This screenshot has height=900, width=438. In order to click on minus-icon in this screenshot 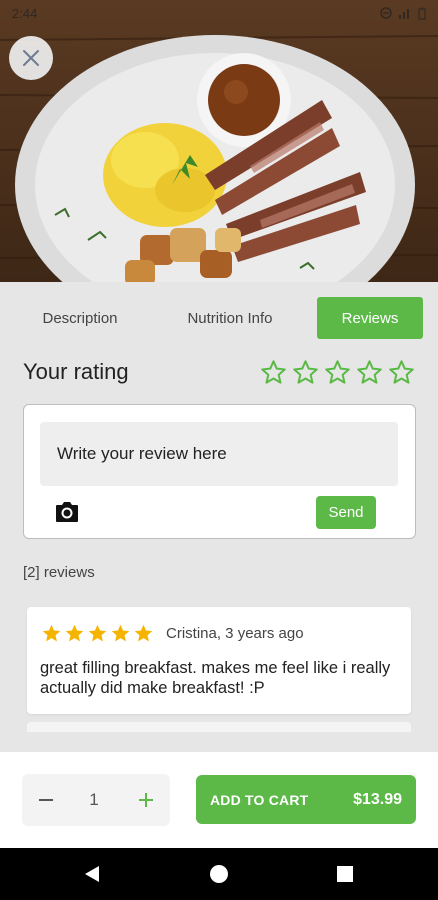, I will do `click(46, 800)`.